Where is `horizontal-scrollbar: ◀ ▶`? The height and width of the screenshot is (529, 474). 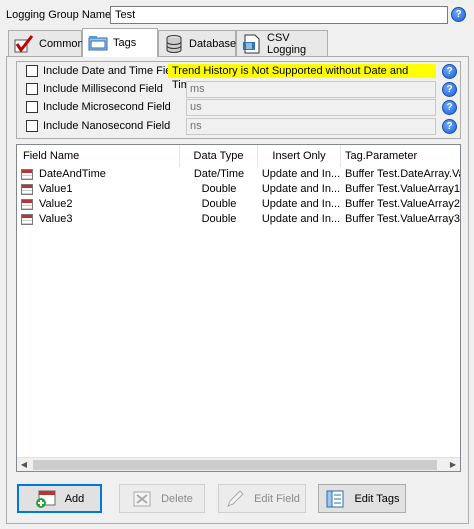 horizontal-scrollbar: ◀ ▶ is located at coordinates (238, 464).